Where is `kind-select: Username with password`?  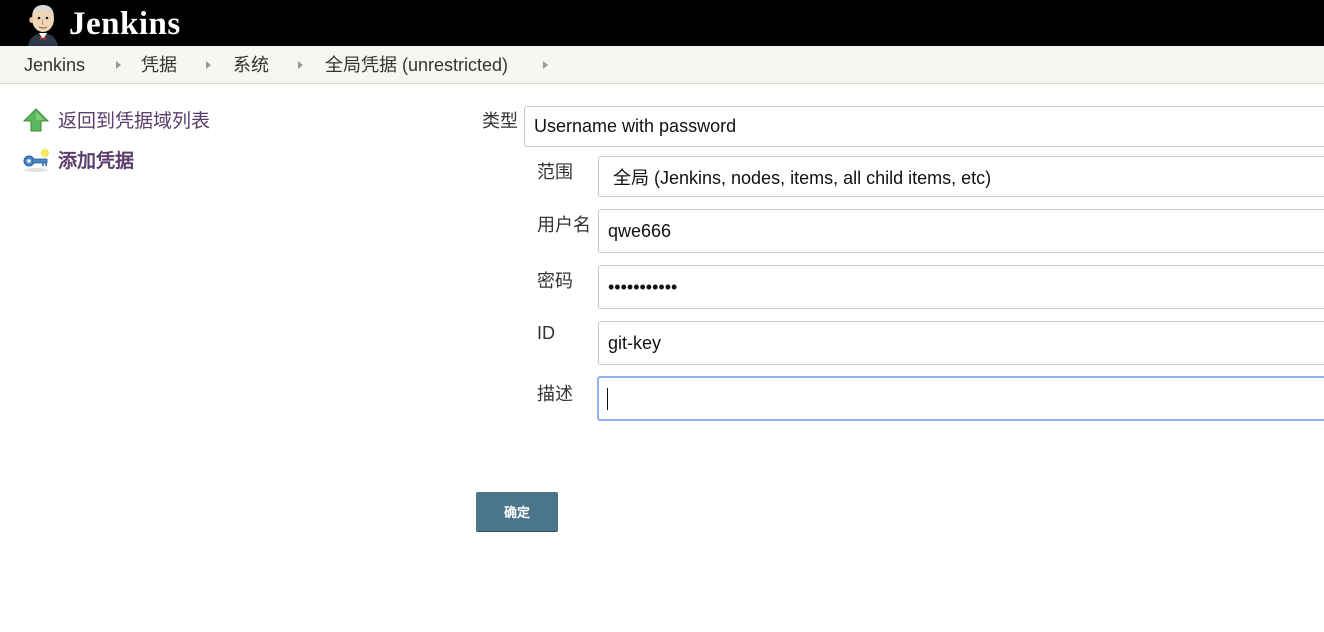 kind-select: Username with password is located at coordinates (924, 126).